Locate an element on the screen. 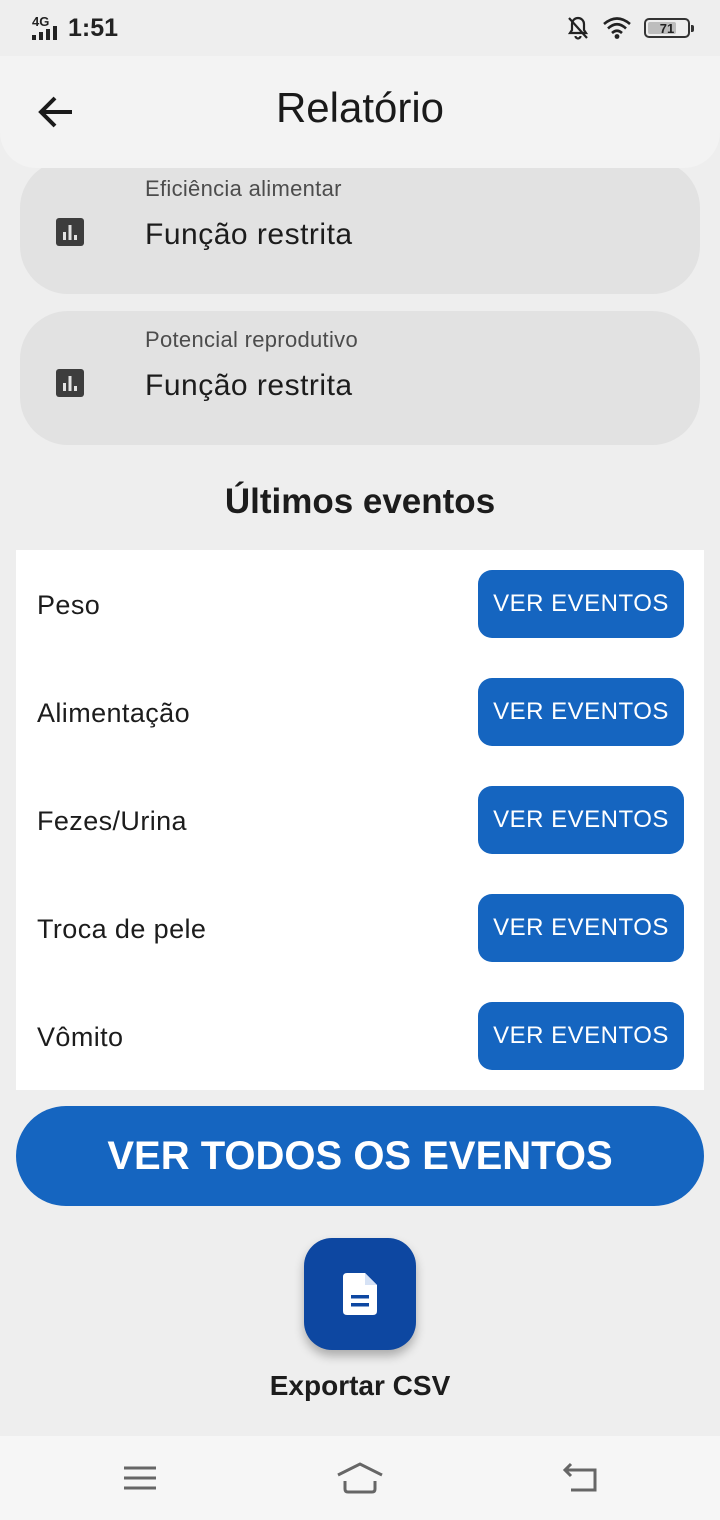 This screenshot has height=1520, width=720. info-card-feed-efficiency: Eficiência alimentar Função restrita is located at coordinates (360, 227).